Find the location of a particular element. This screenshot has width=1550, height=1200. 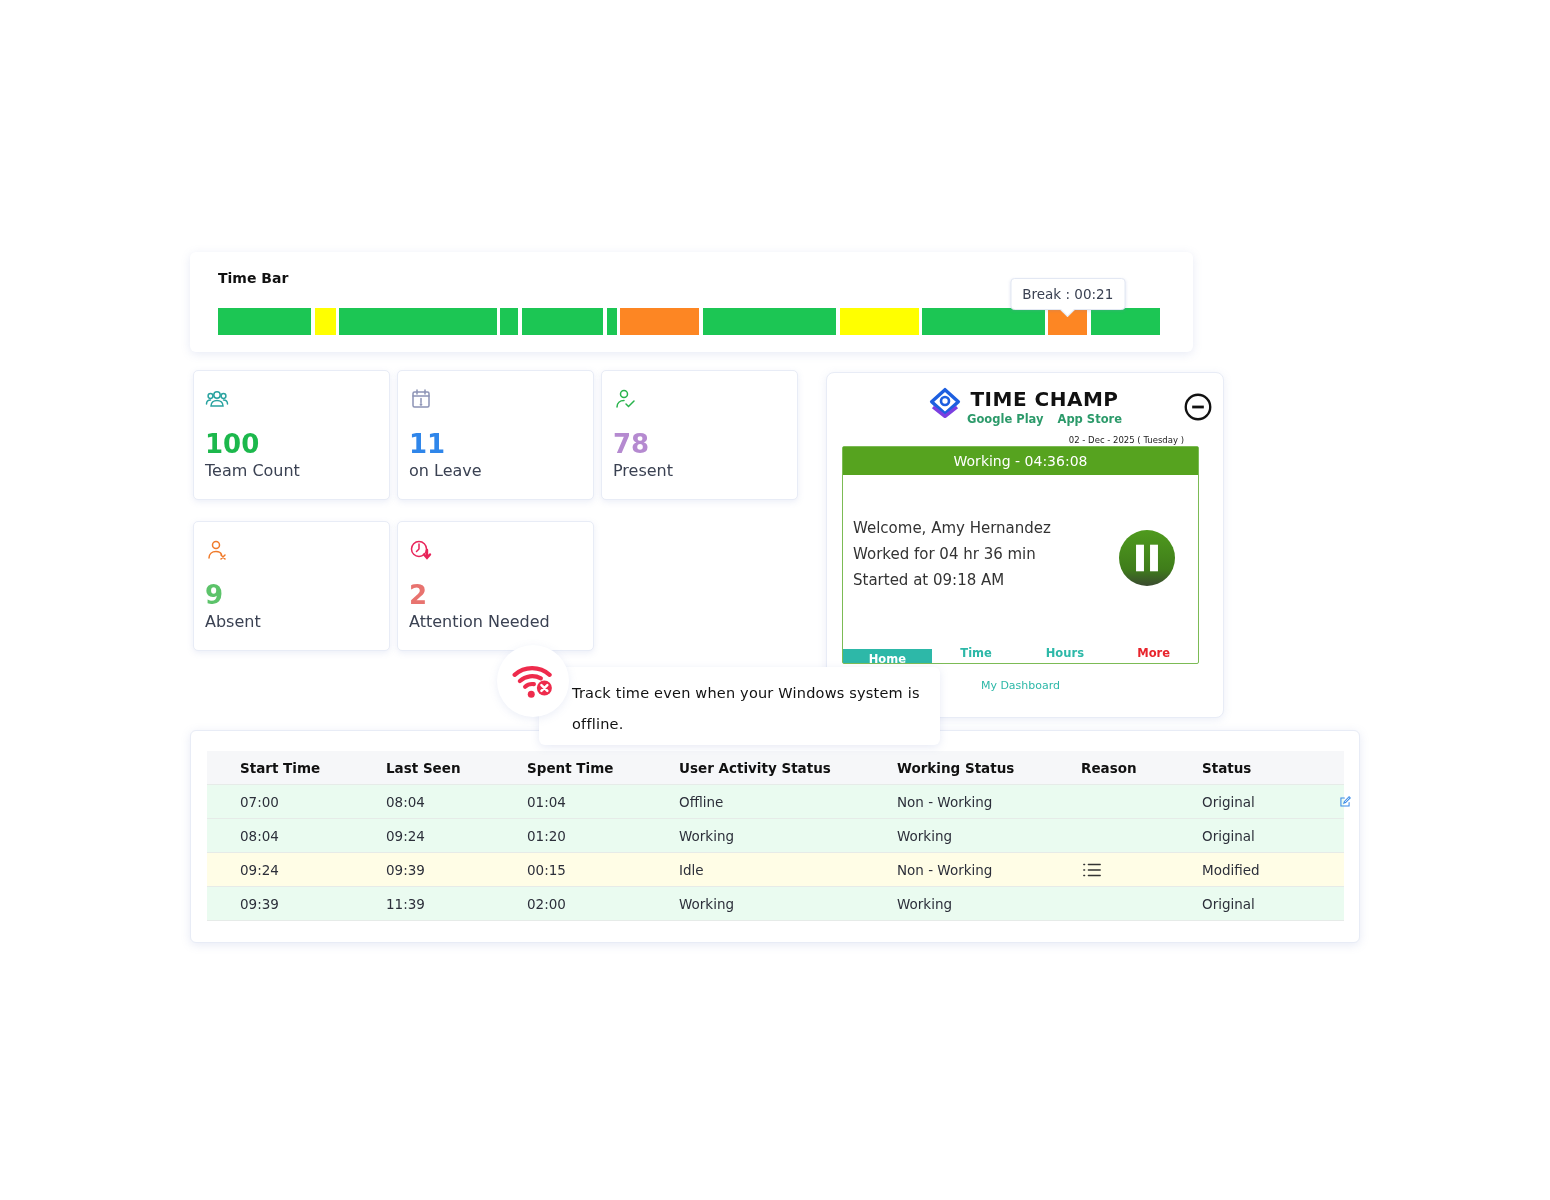

column-header: Working Status is located at coordinates (989, 768).